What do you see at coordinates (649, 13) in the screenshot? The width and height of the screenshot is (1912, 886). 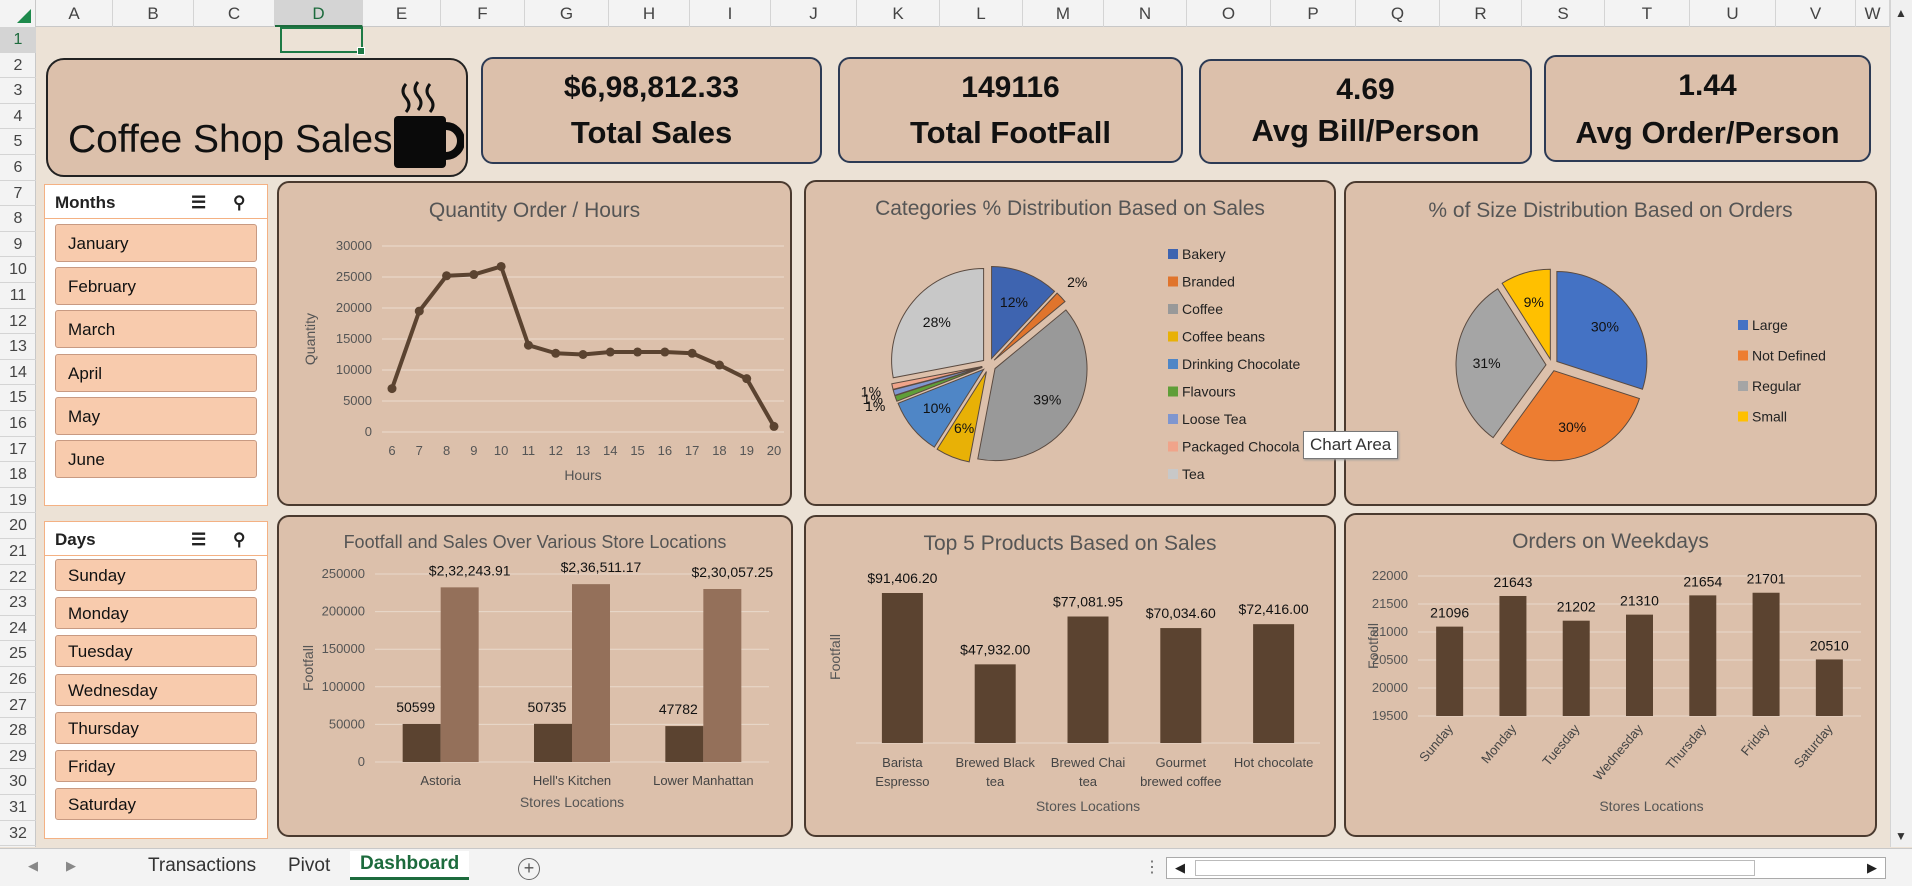 I see `column-header: H` at bounding box center [649, 13].